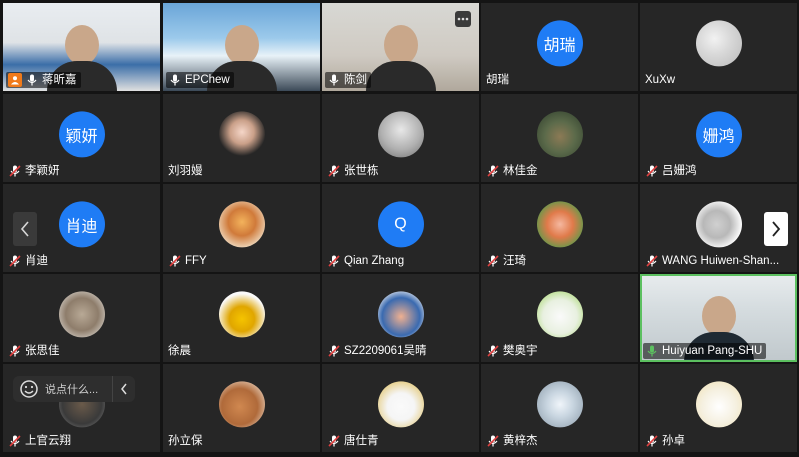  I want to click on participant-nameplate: 樊奥宇, so click(513, 351).